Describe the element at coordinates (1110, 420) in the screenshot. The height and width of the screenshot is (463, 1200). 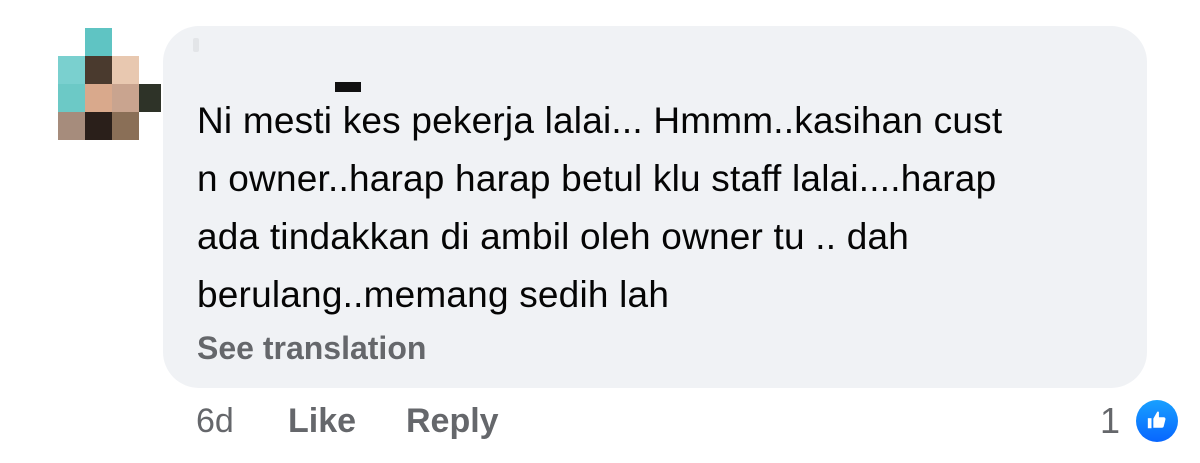
I see `reaction-count: 1` at that location.